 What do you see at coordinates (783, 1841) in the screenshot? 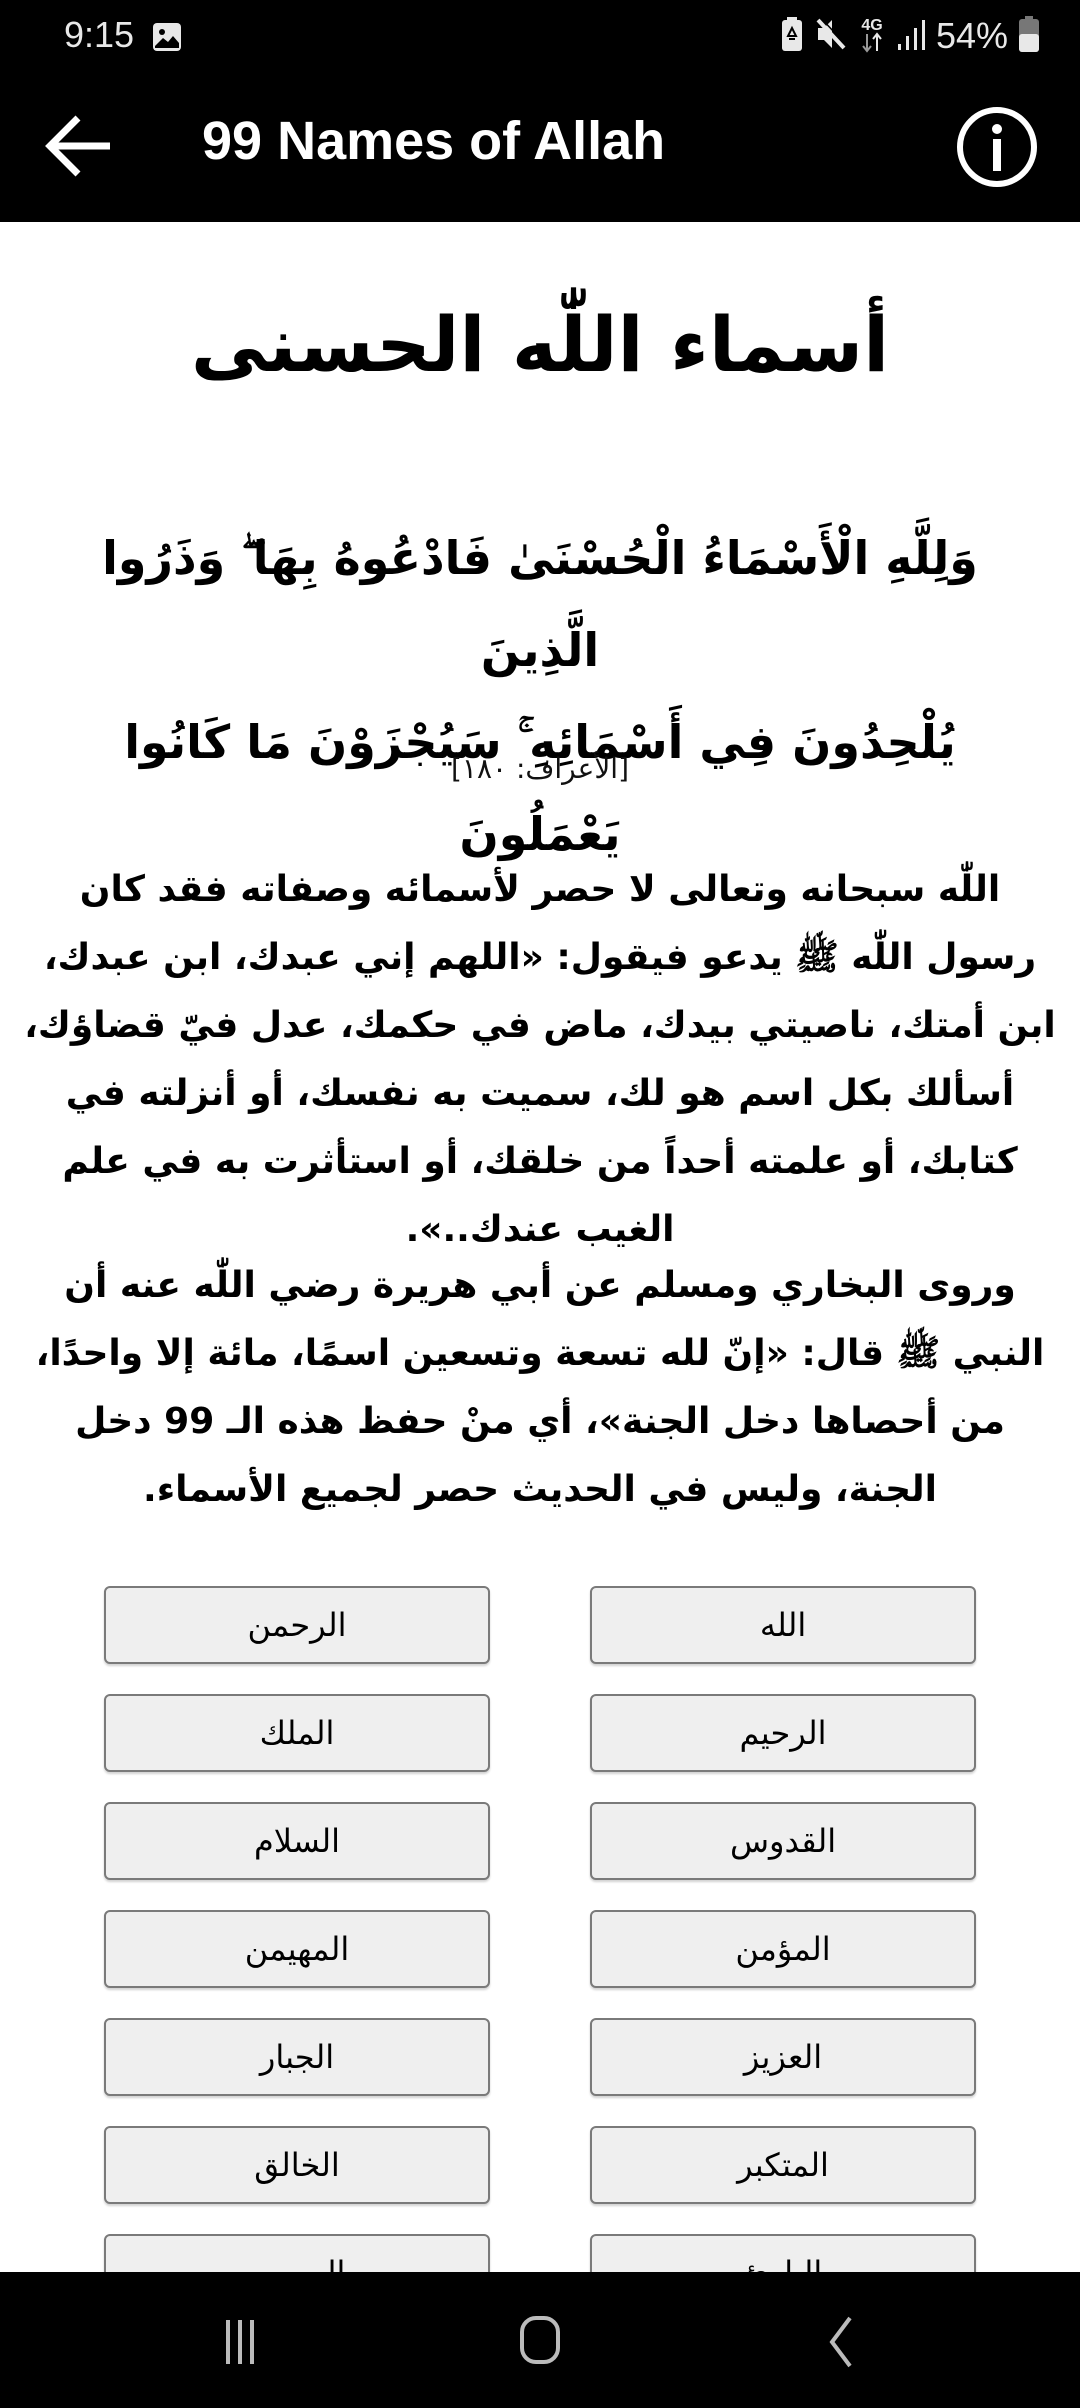
I see `name-button-al-quddus: القدوس` at bounding box center [783, 1841].